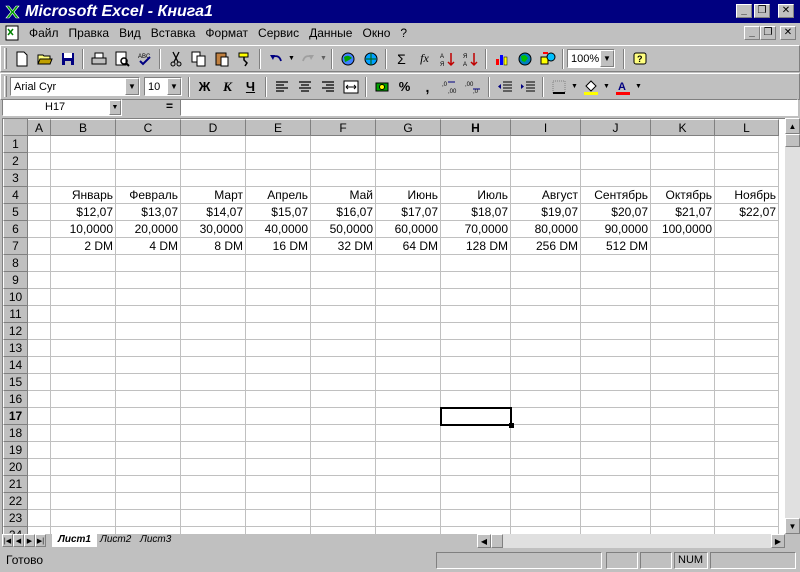  I want to click on cell-l22, so click(747, 501).